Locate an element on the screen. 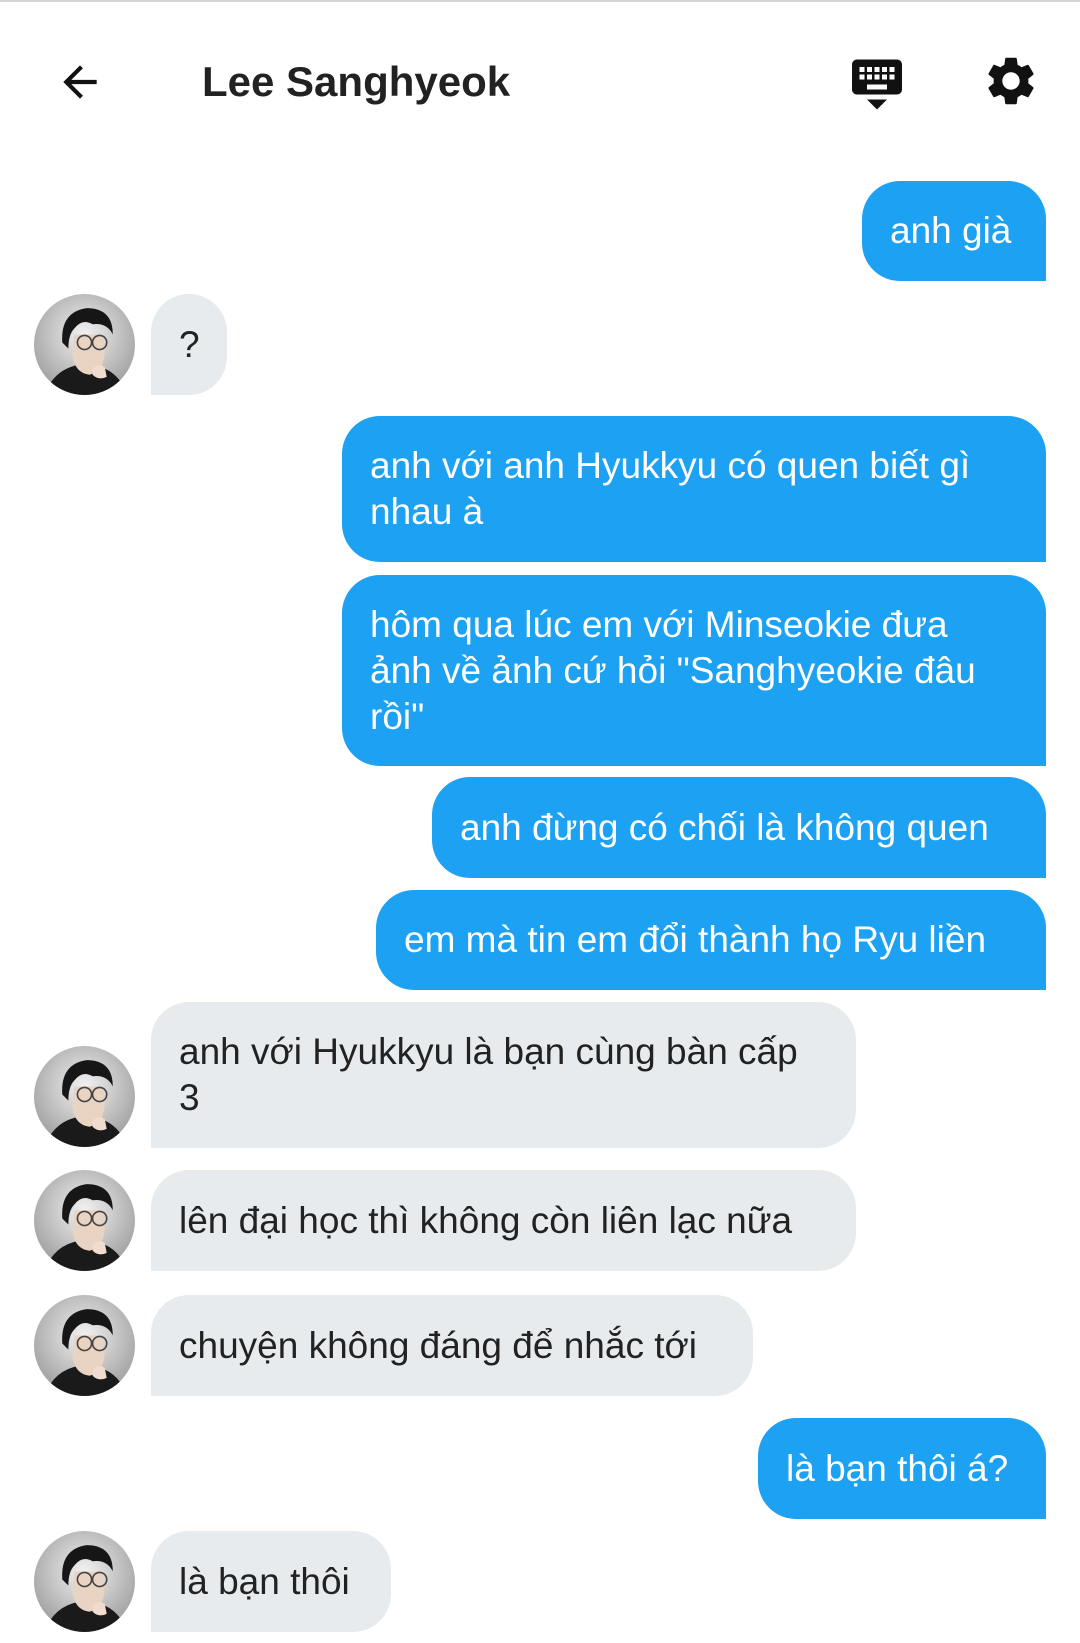 This screenshot has height=1643, width=1080. message-bubble-received: là bạn thôi is located at coordinates (271, 1581).